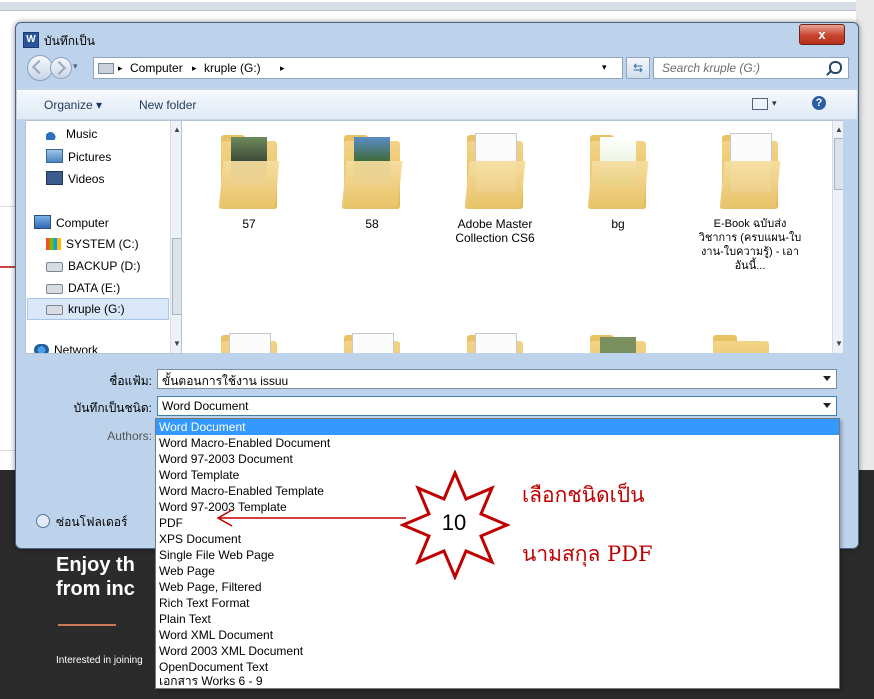 The width and height of the screenshot is (874, 699). What do you see at coordinates (497, 603) in the screenshot?
I see `savetype-option: Rich Text Format` at bounding box center [497, 603].